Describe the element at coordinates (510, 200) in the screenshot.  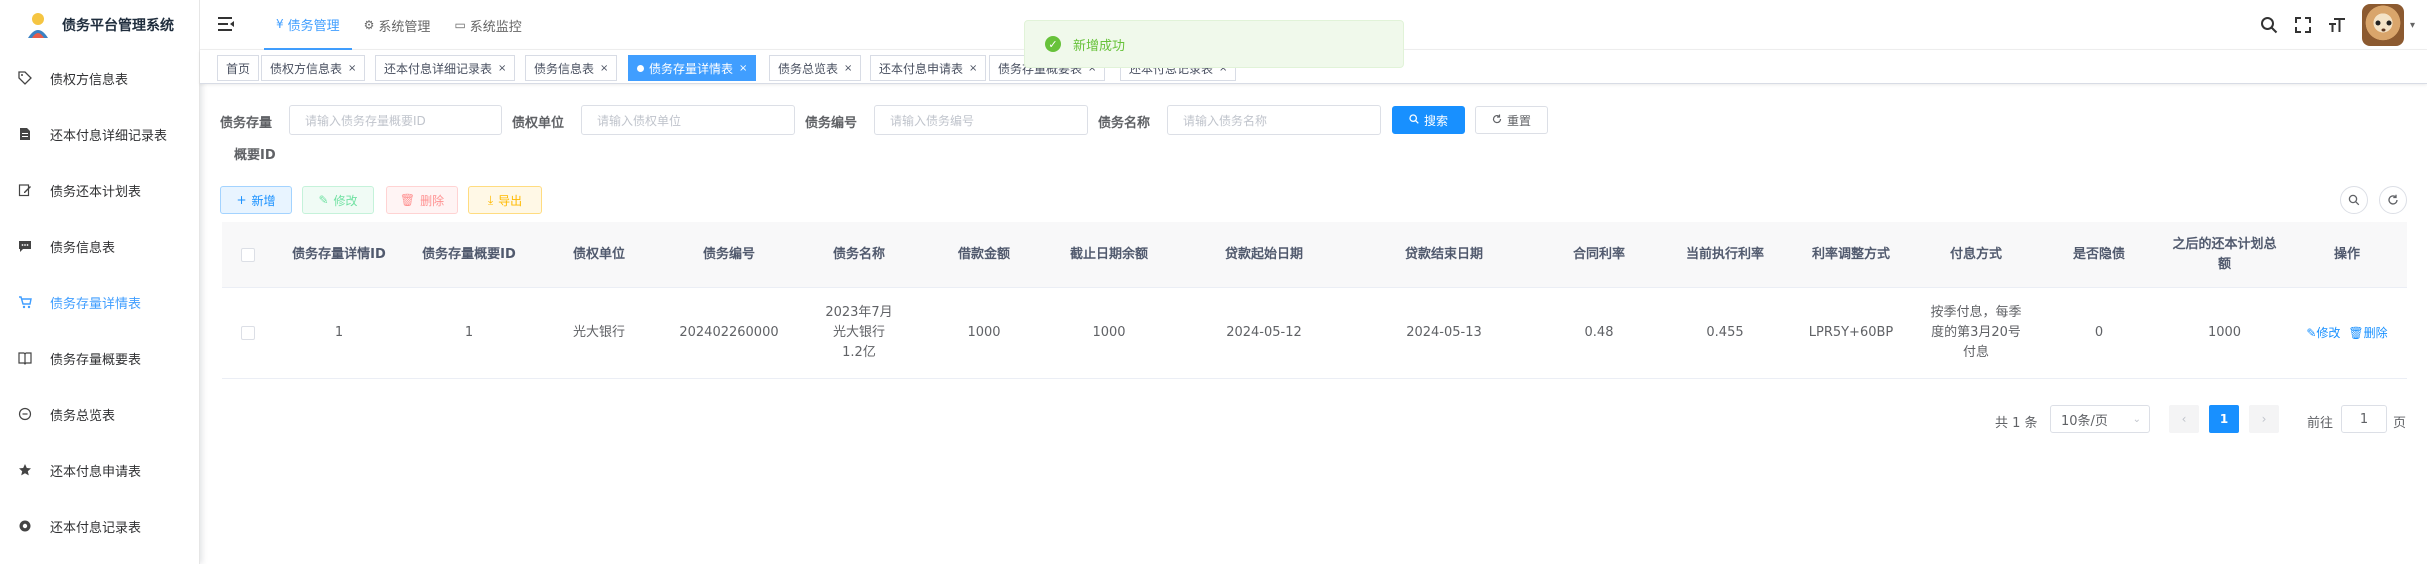
I see `export-button-label: 导出` at that location.